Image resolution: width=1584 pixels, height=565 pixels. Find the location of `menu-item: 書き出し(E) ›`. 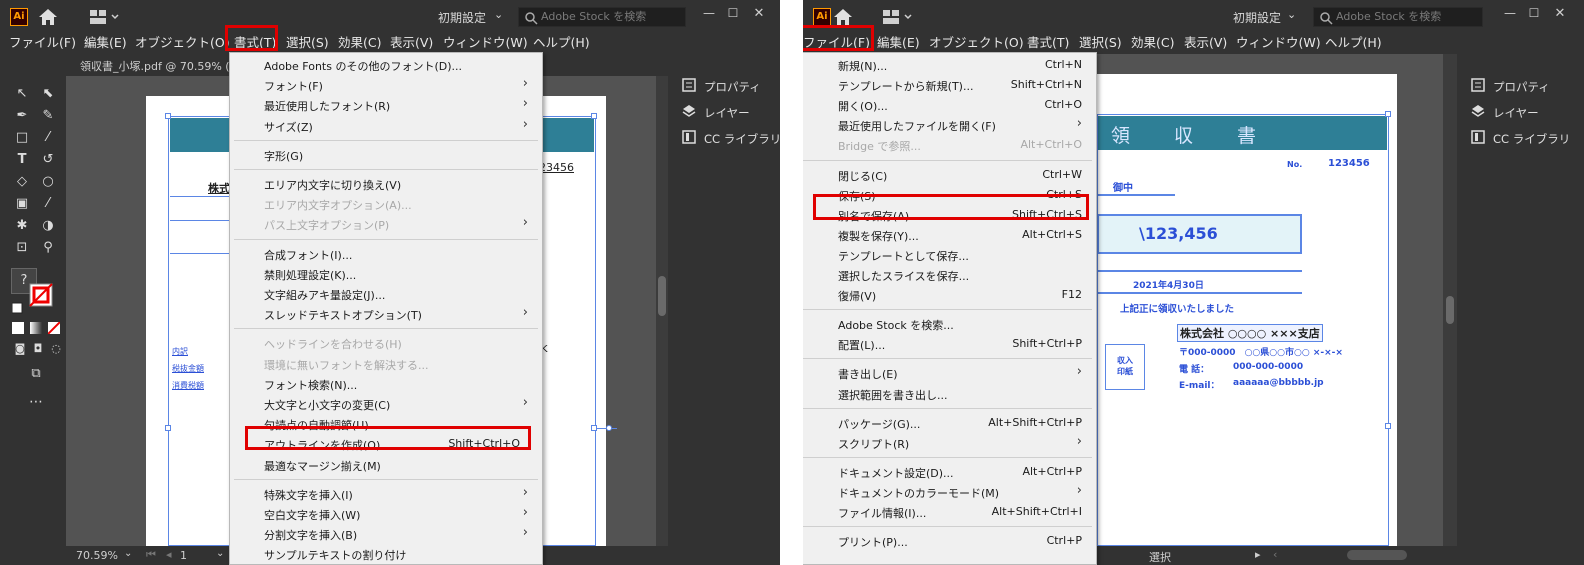

menu-item: 書き出し(E) › is located at coordinates (949, 373).